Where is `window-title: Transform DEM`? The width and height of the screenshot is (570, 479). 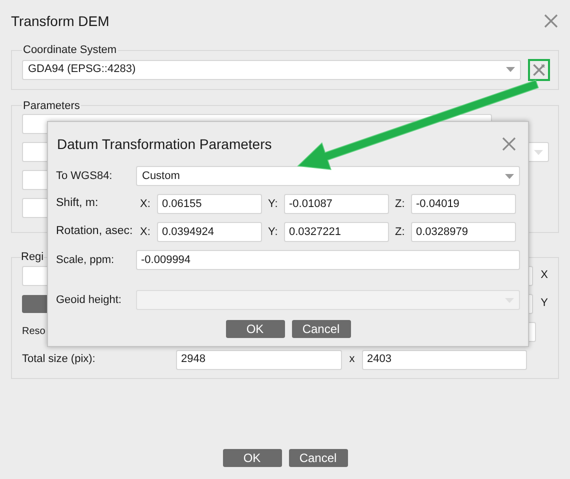 window-title: Transform DEM is located at coordinates (60, 21).